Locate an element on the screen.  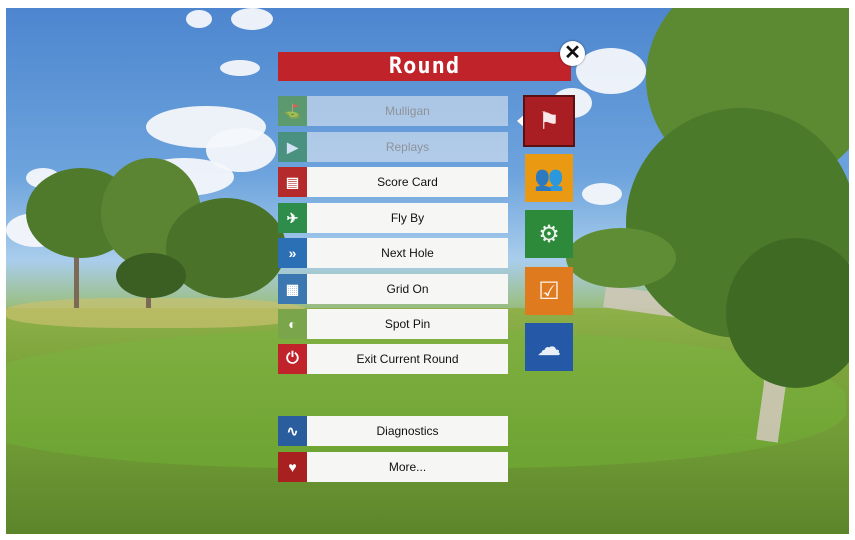
exit-current-round-button: Exit Current Round is located at coordinates (407, 359).